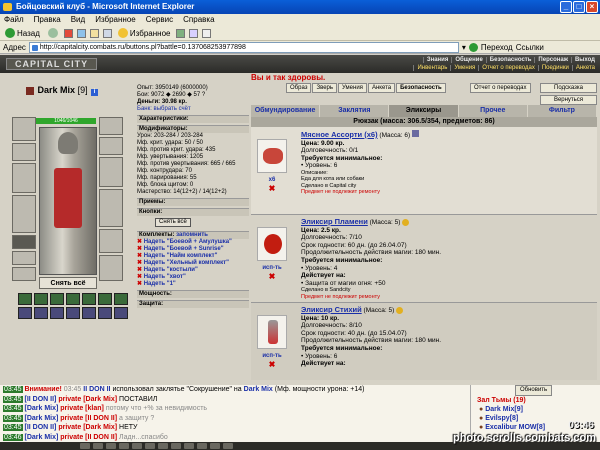 Image resolution: width=600 pixels, height=450 pixels. What do you see at coordinates (381, 88) in the screenshot?
I see `profile-button: Анкета` at bounding box center [381, 88].